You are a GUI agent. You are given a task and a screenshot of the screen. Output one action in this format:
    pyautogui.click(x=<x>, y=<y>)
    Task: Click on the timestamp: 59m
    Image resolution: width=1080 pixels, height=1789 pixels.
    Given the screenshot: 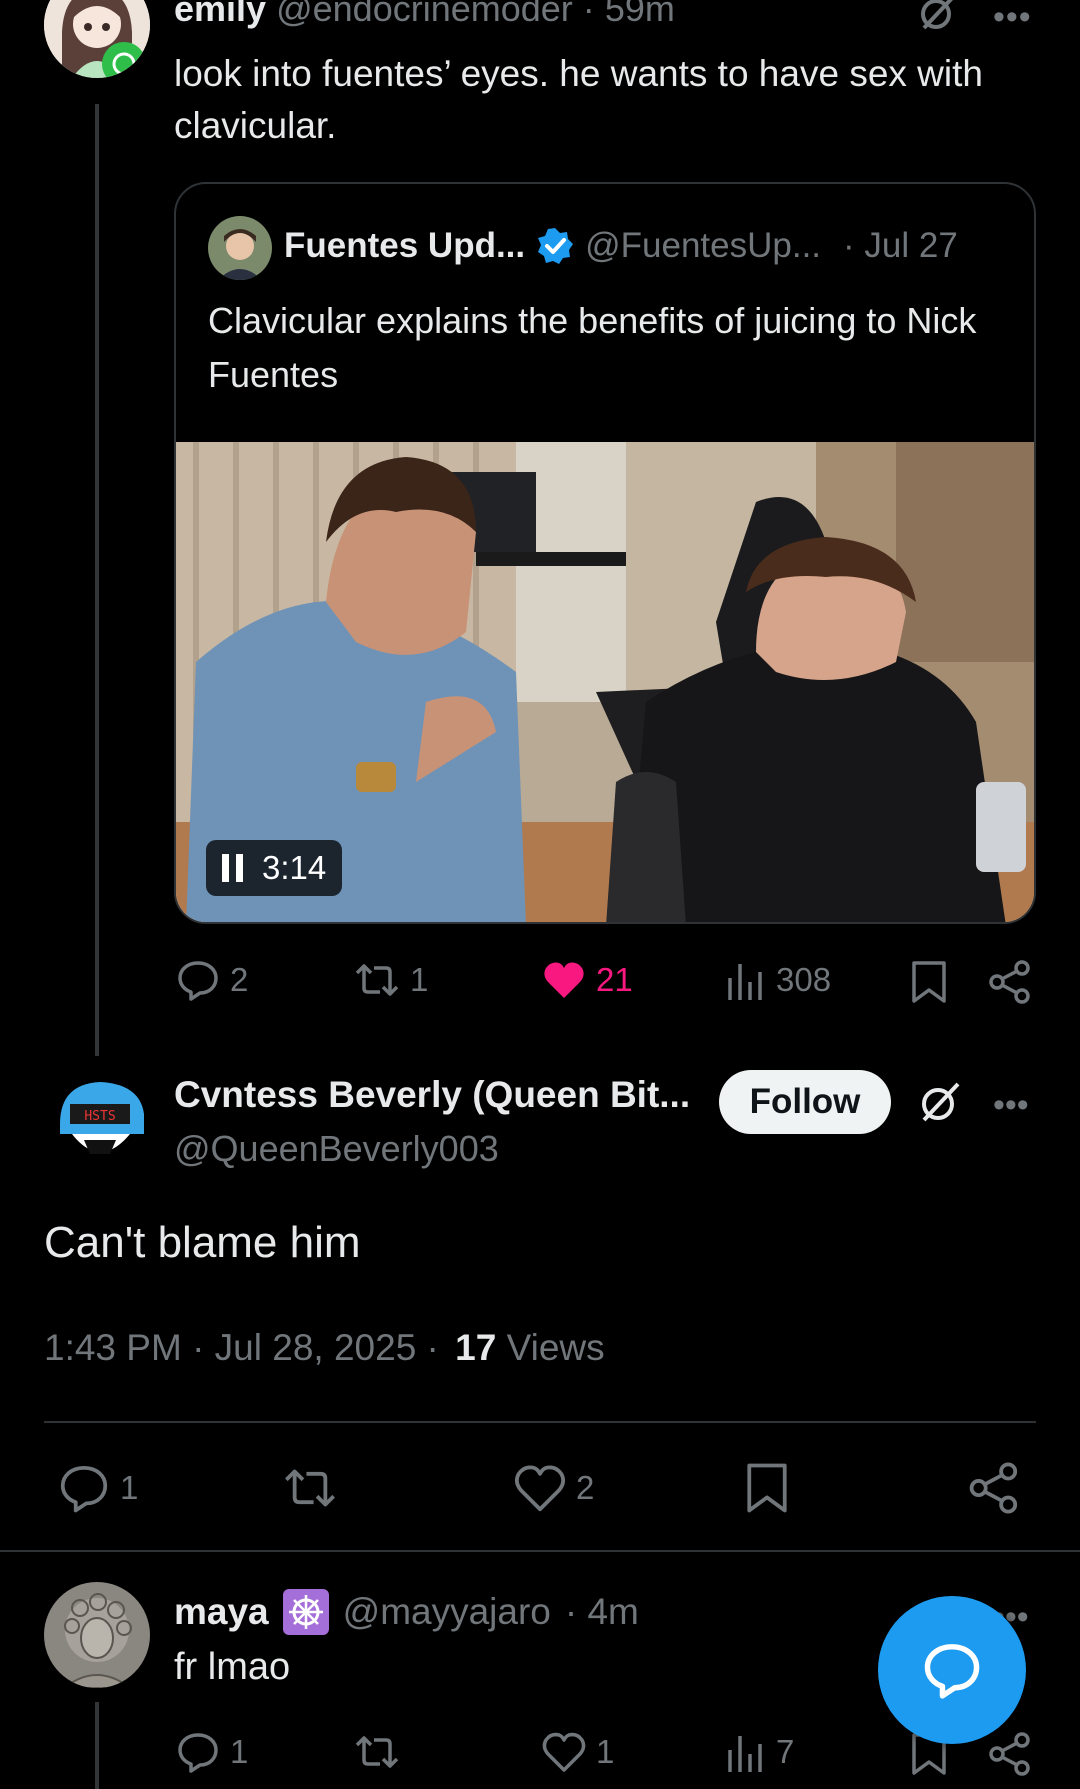 What is the action you would take?
    pyautogui.click(x=640, y=14)
    